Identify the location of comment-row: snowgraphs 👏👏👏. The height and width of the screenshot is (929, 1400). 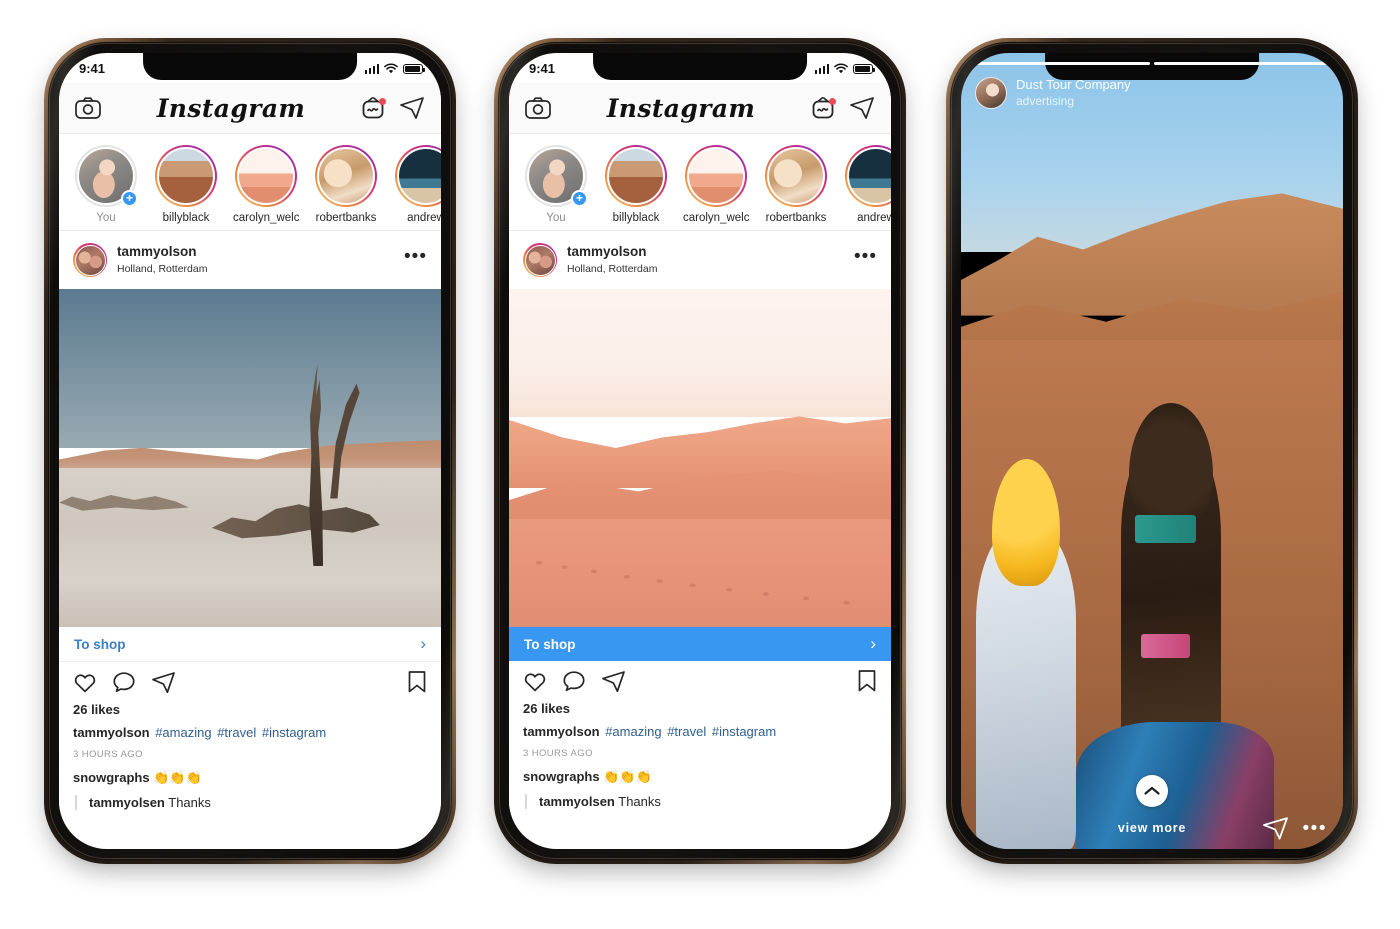
(250, 778).